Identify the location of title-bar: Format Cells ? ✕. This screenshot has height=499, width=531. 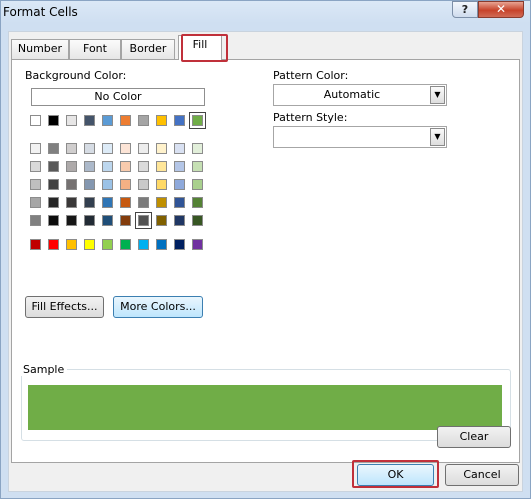
(265, 13).